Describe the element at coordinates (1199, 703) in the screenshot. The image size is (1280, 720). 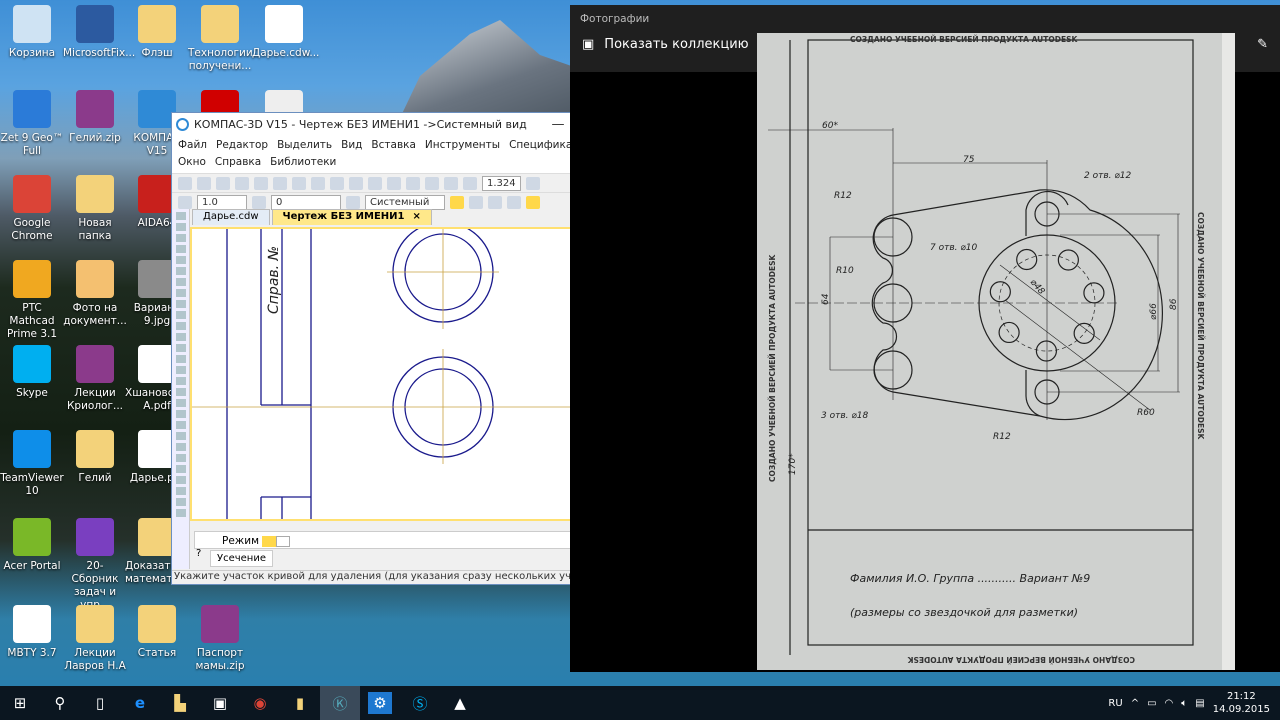
I see `notifications-icon: ▤` at that location.